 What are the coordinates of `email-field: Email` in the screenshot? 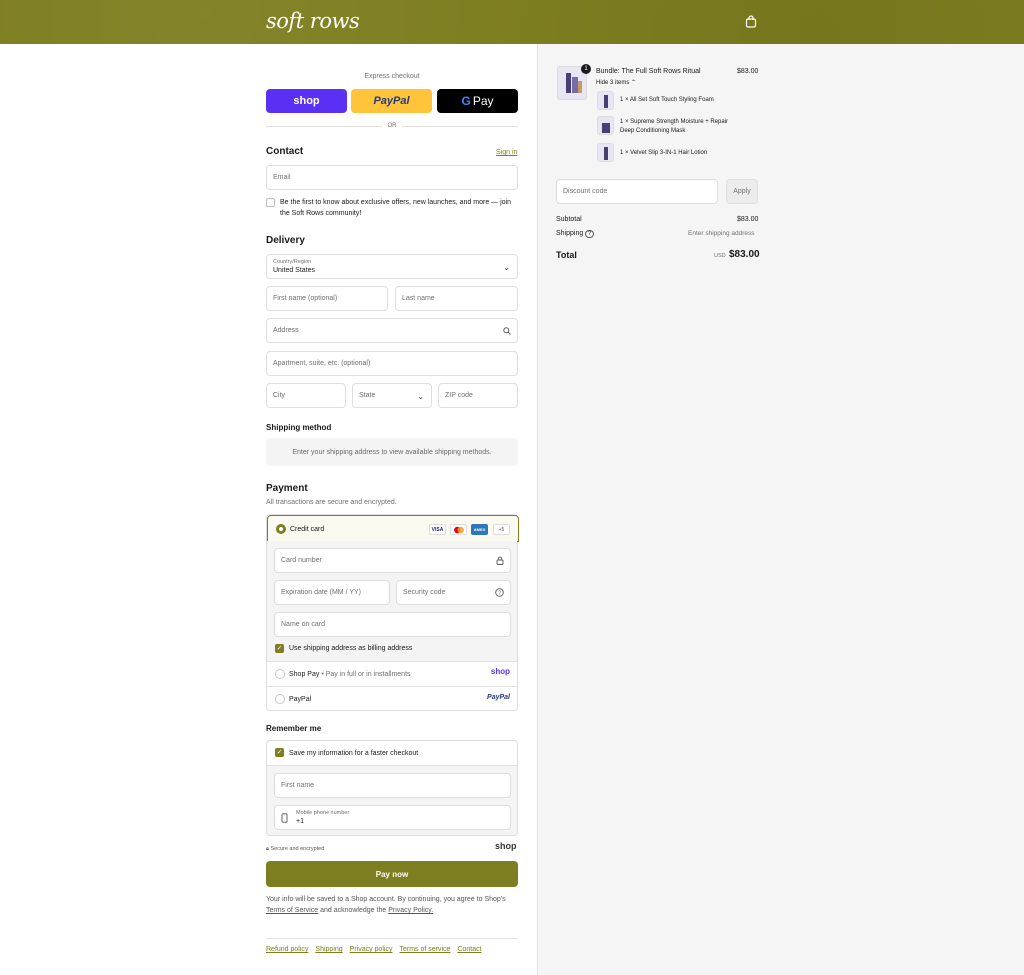 It's located at (392, 177).